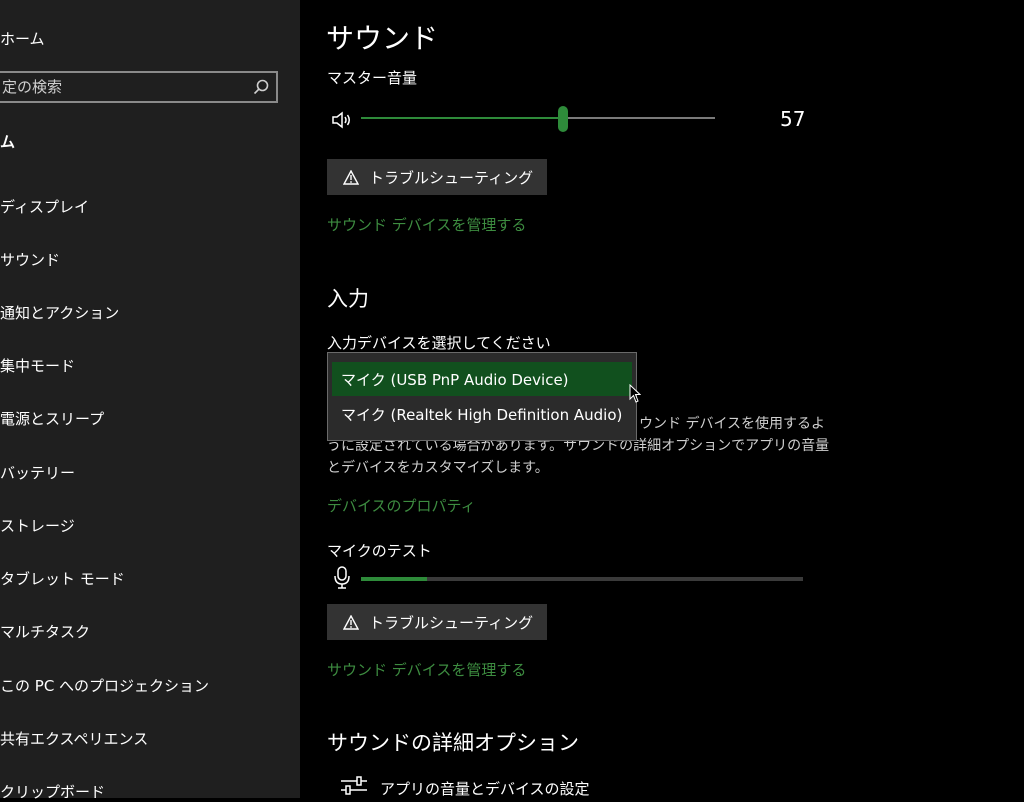  What do you see at coordinates (439, 343) in the screenshot?
I see `select-input-device-label: 入力デバイスを選択してください` at bounding box center [439, 343].